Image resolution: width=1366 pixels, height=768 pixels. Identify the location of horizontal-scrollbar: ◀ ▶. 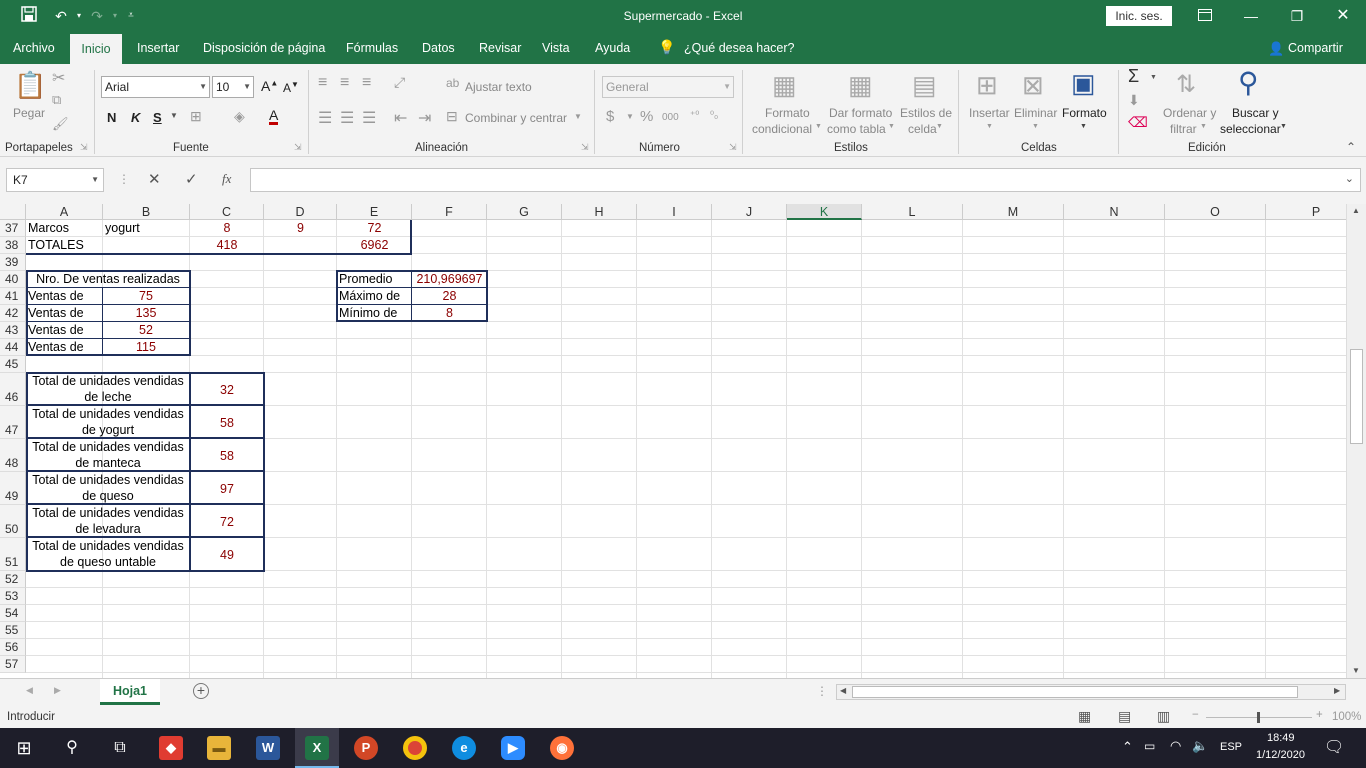
(1091, 692).